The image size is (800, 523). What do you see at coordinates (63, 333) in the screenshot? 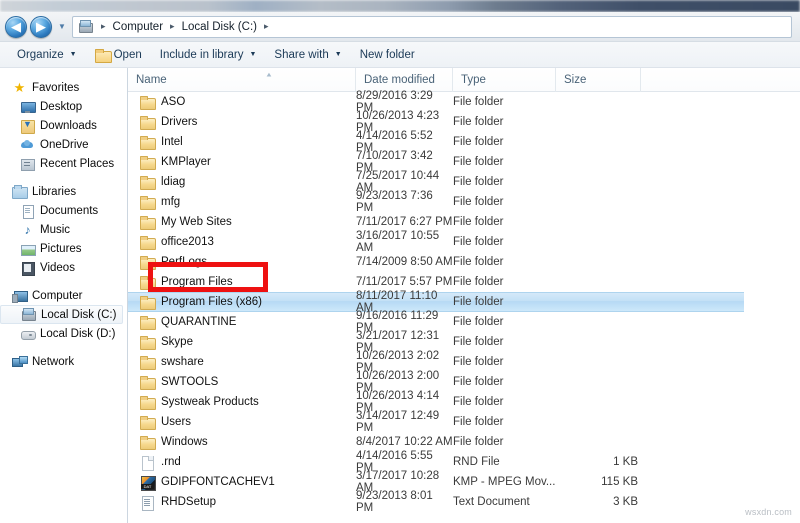
I see `sidebar-item-local-disk-d-: Local Disk (D:)` at bounding box center [63, 333].